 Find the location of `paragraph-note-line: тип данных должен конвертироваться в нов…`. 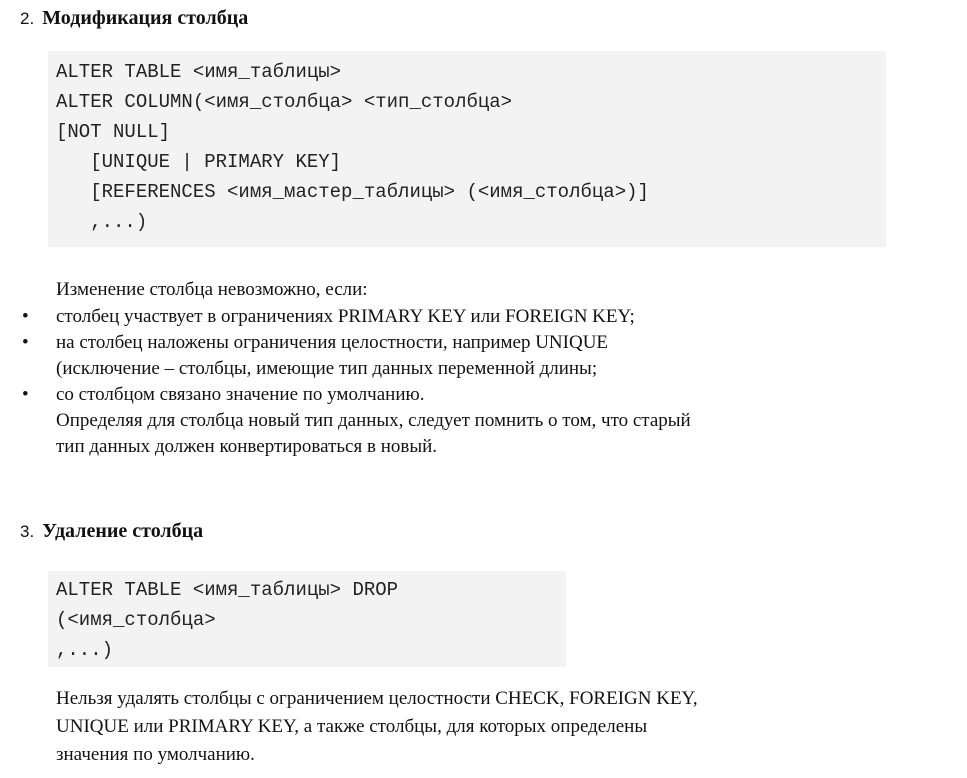

paragraph-note-line: тип данных должен конвертироваться в нов… is located at coordinates (247, 446).